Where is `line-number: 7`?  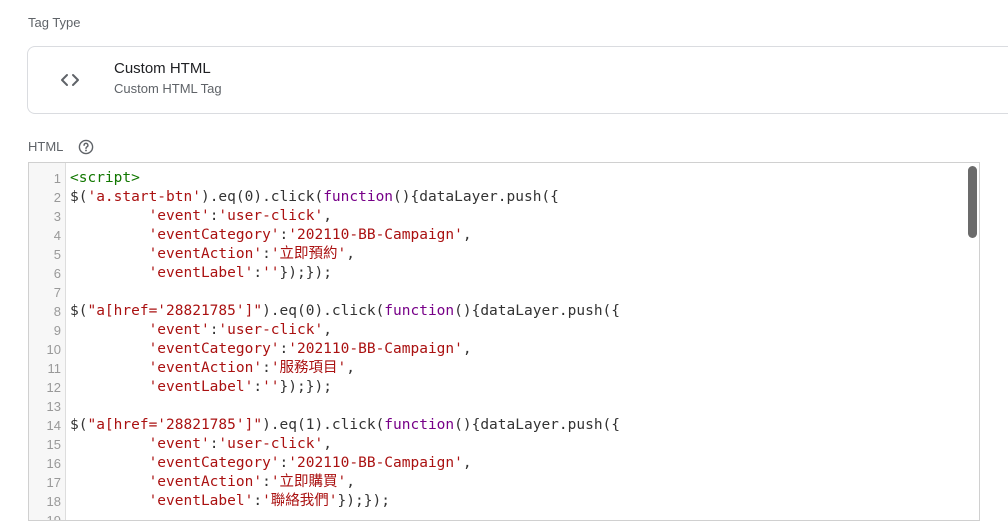 line-number: 7 is located at coordinates (57, 292).